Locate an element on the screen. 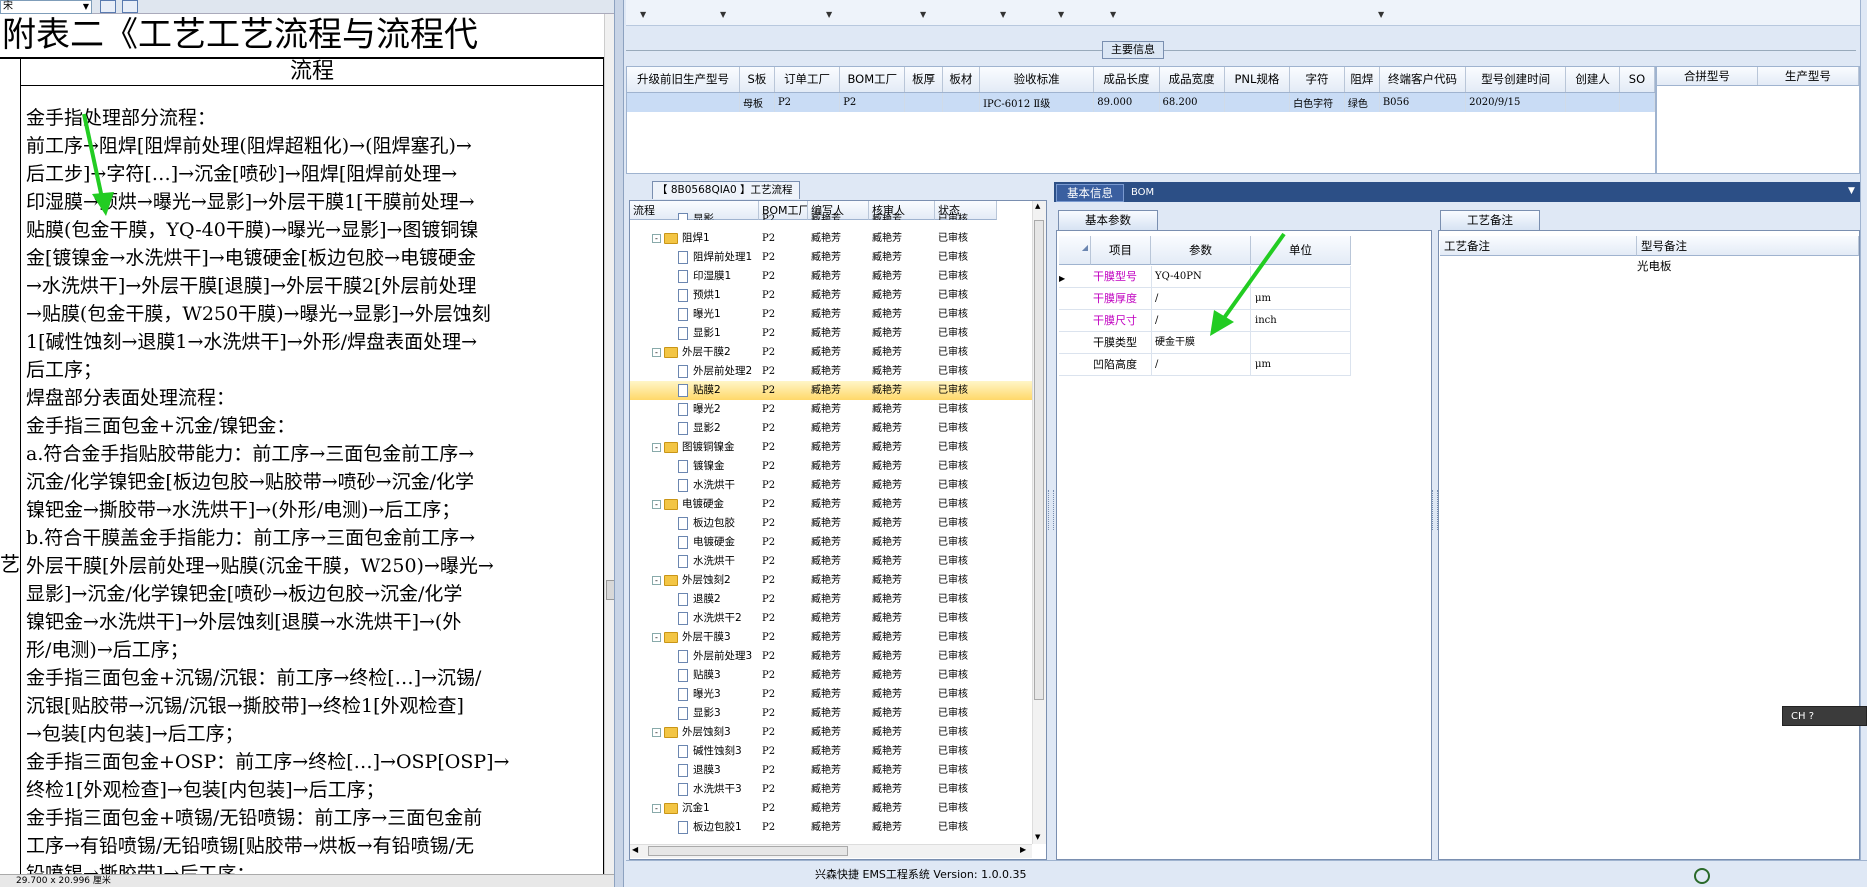  param-row: 干膜厚度 / μm is located at coordinates (1205, 299).